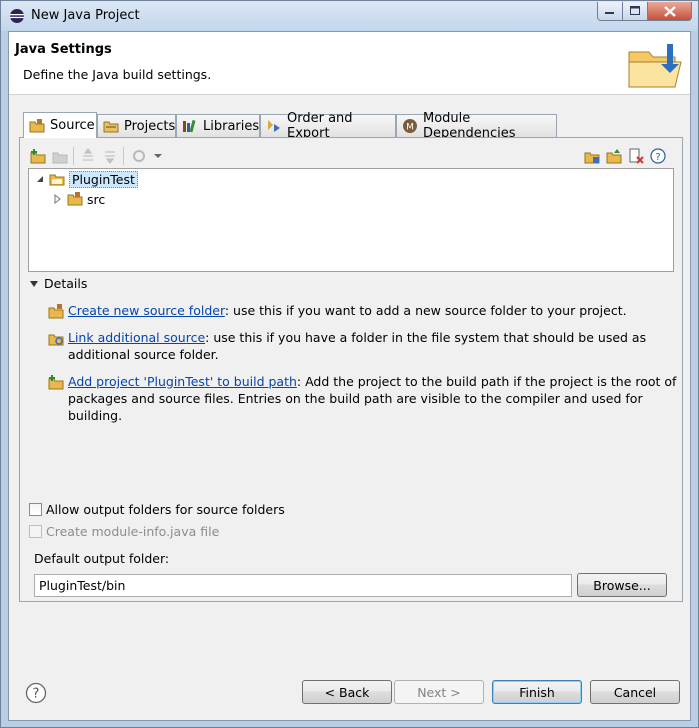  I want to click on tree-item-src: src, so click(79, 199).